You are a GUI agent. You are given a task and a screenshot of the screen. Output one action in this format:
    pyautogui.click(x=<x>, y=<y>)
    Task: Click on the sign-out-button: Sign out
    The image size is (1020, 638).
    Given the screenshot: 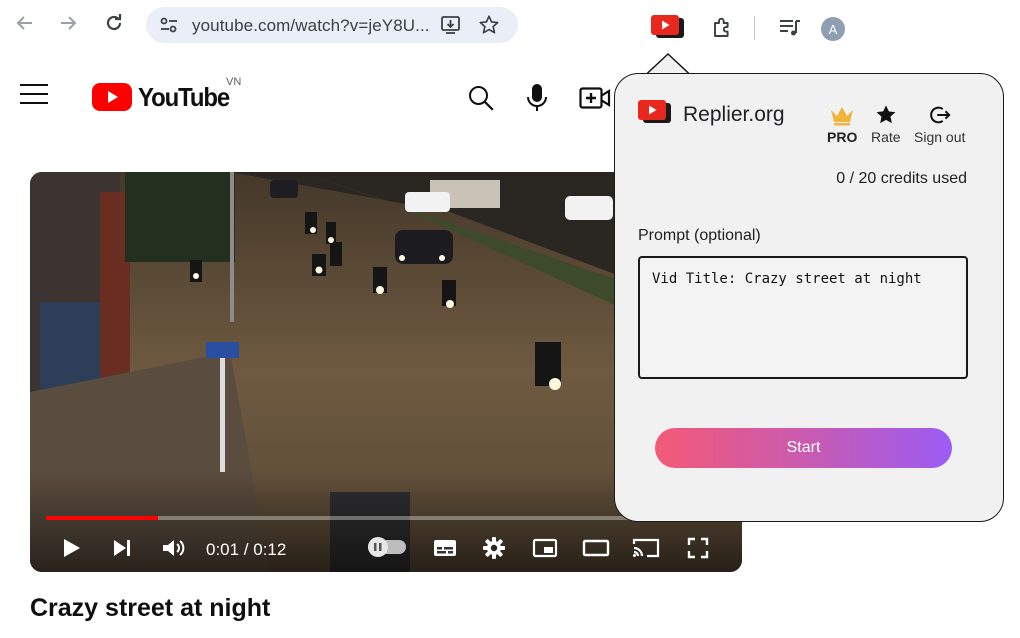 What is the action you would take?
    pyautogui.click(x=939, y=124)
    